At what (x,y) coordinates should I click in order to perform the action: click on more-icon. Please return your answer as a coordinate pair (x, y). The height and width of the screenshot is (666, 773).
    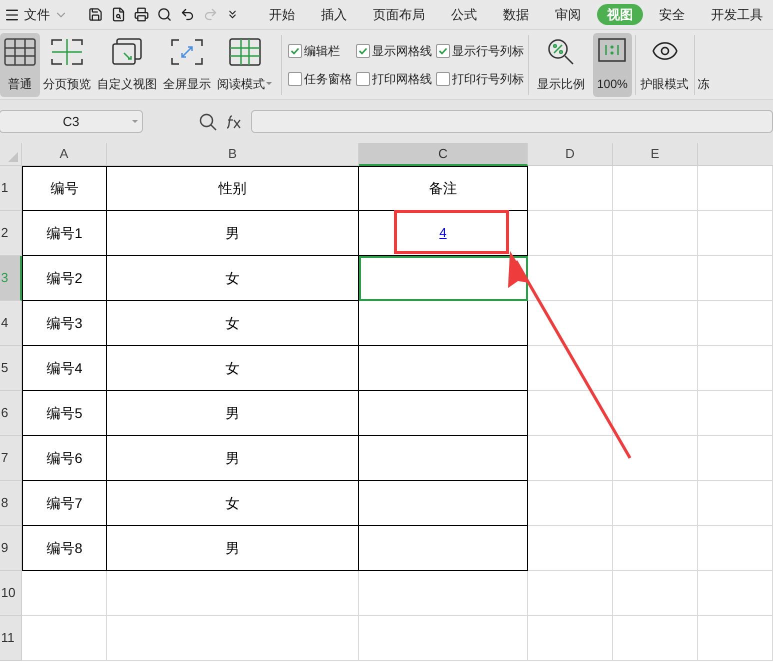
    Looking at the image, I should click on (232, 14).